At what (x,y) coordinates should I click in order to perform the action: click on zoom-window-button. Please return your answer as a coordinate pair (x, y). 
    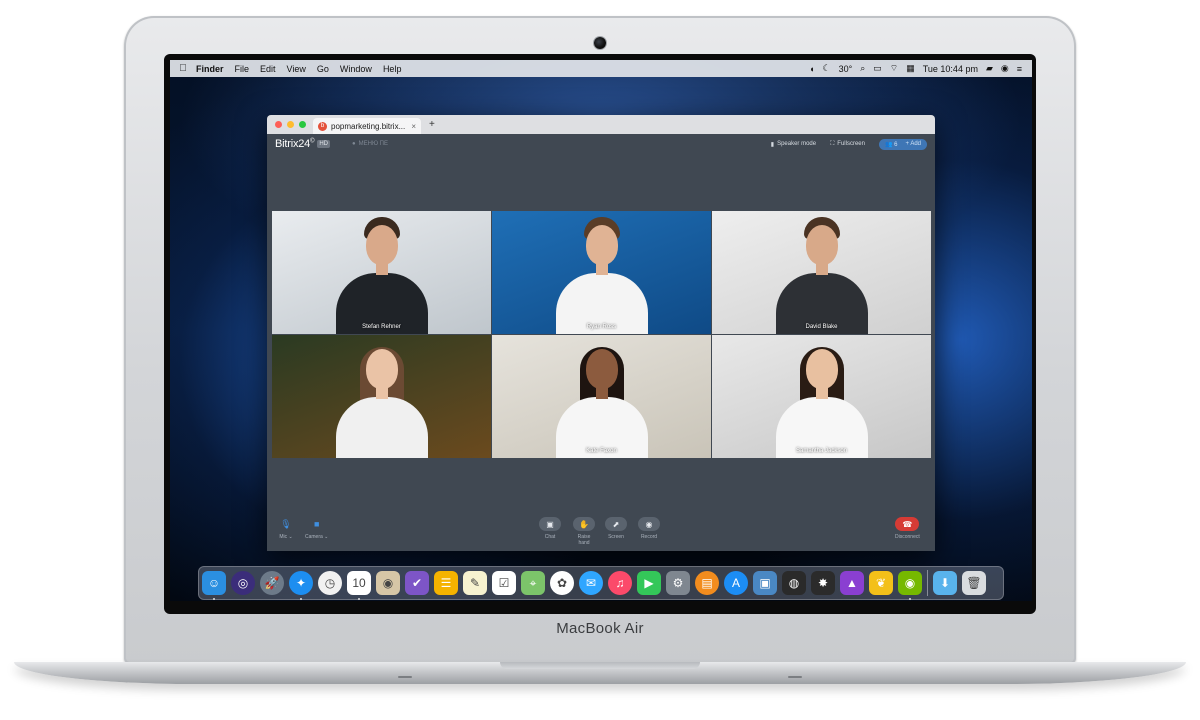
    Looking at the image, I should click on (302, 124).